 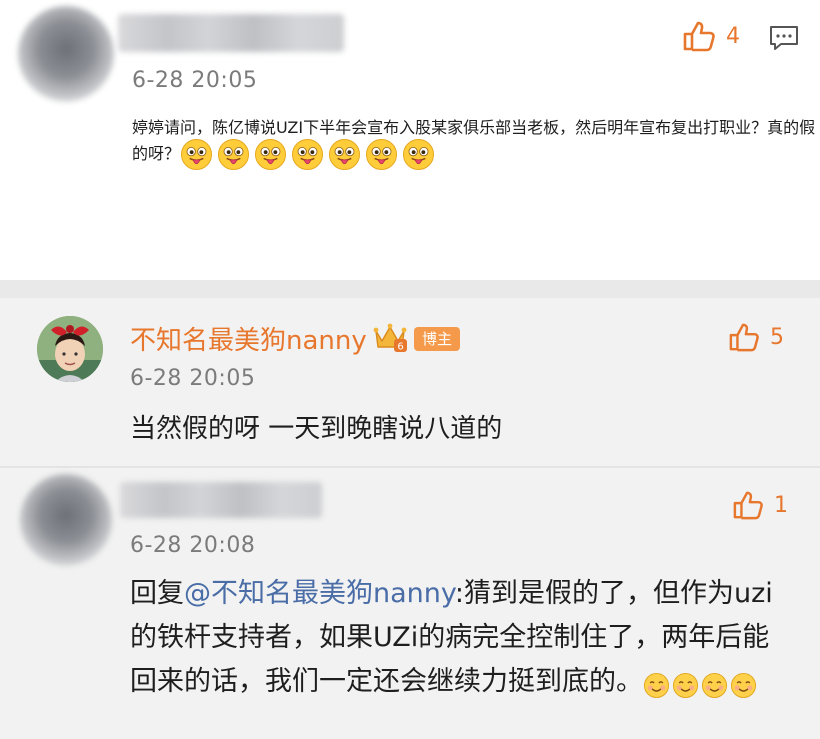 What do you see at coordinates (390, 338) in the screenshot?
I see `vip-crown-icon: 6` at bounding box center [390, 338].